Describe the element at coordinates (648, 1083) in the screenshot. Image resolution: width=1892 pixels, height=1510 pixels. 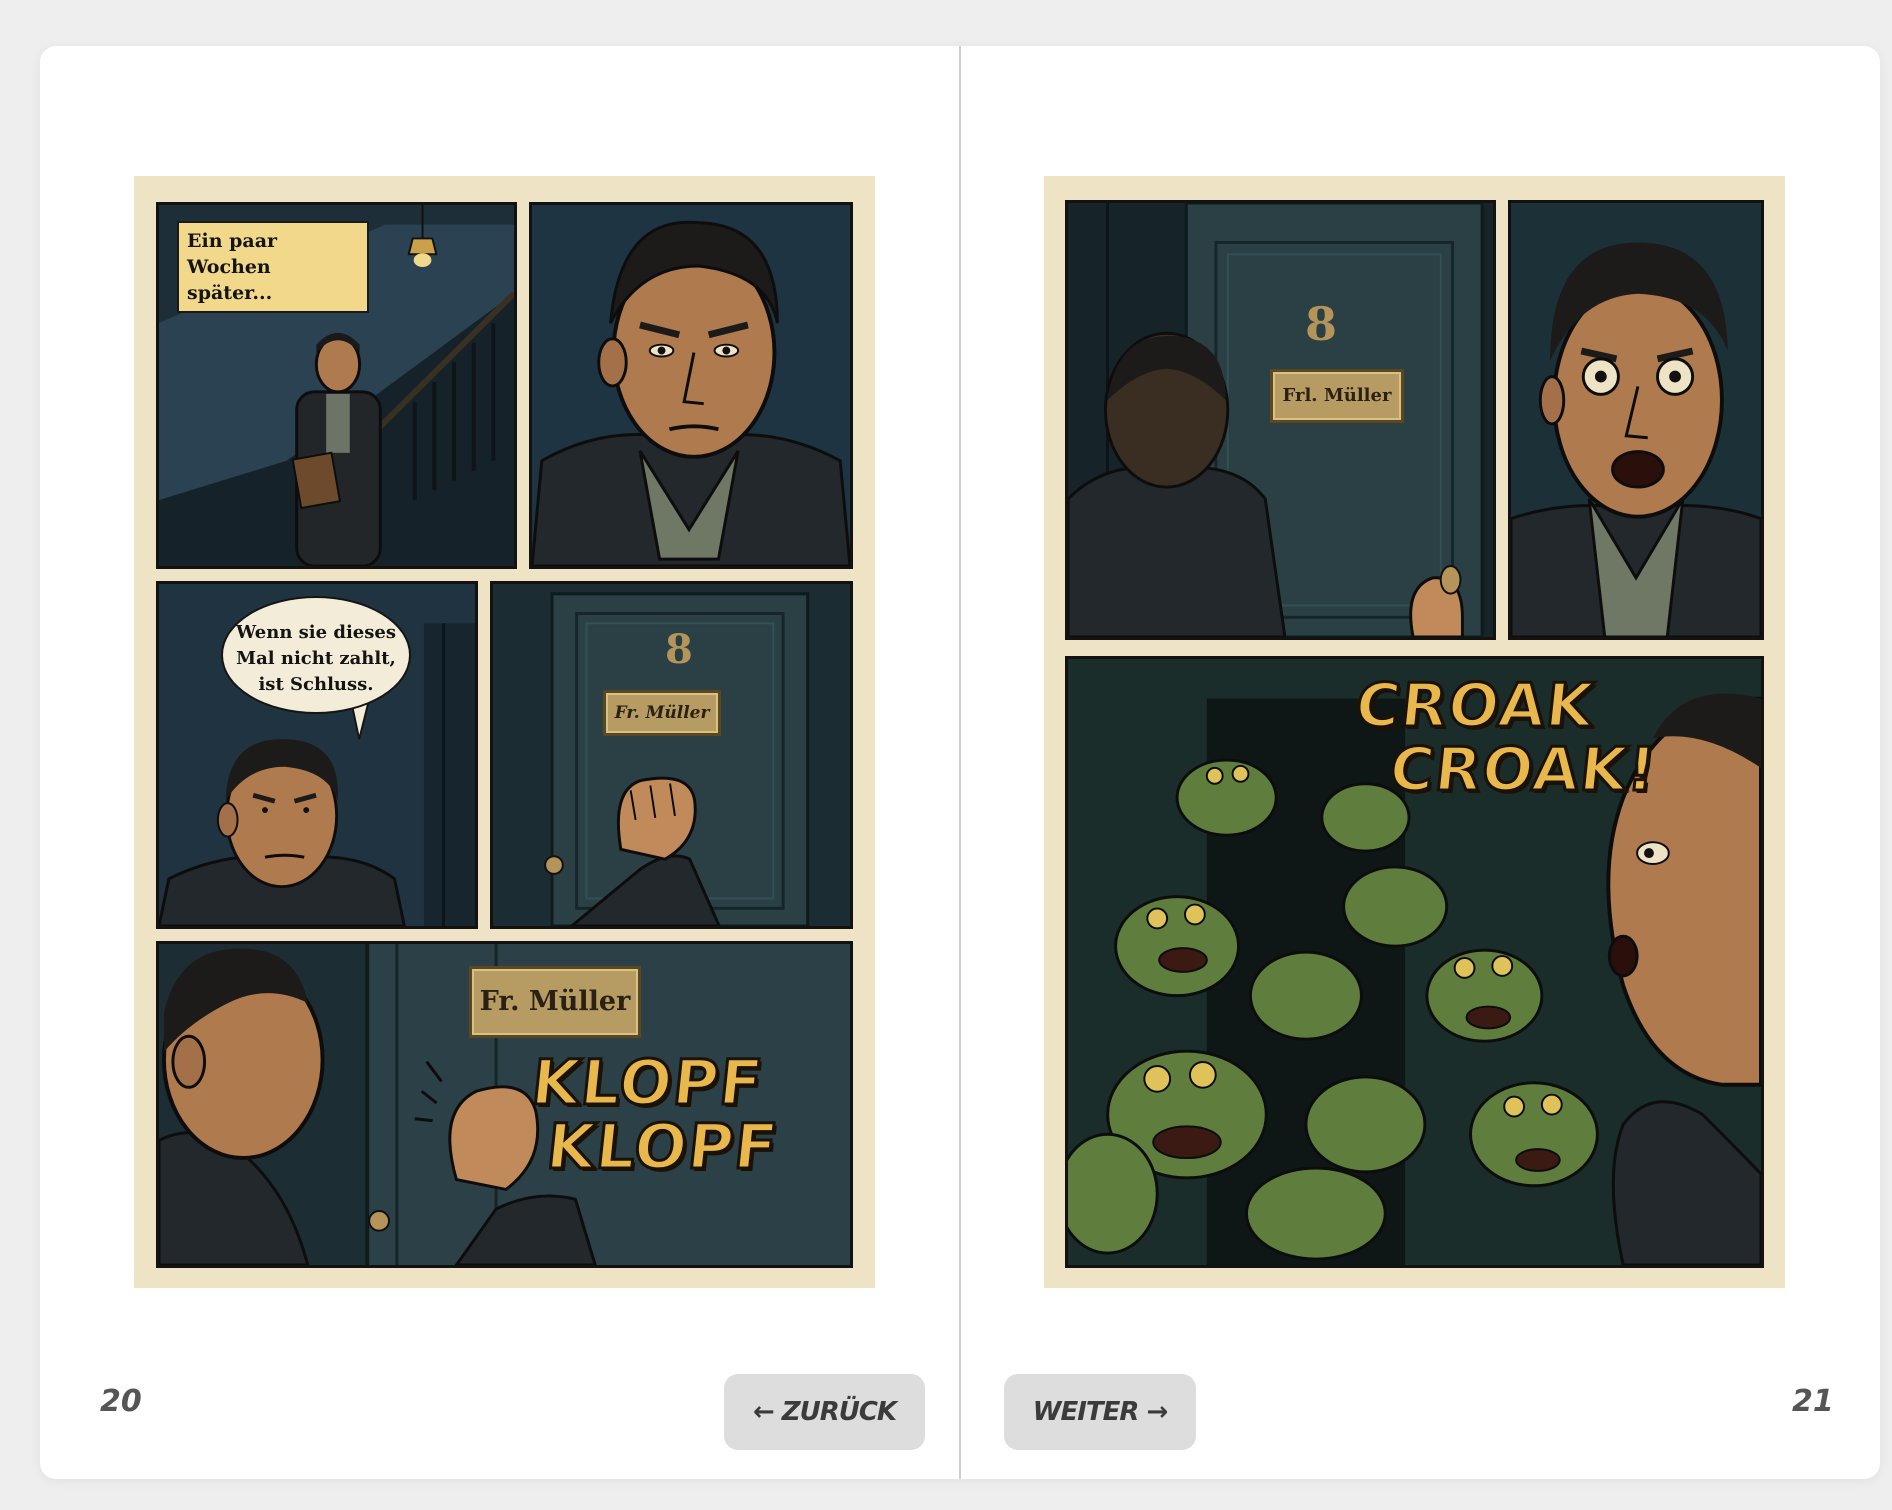
I see `sfx-klopf-1: KLOPF` at that location.